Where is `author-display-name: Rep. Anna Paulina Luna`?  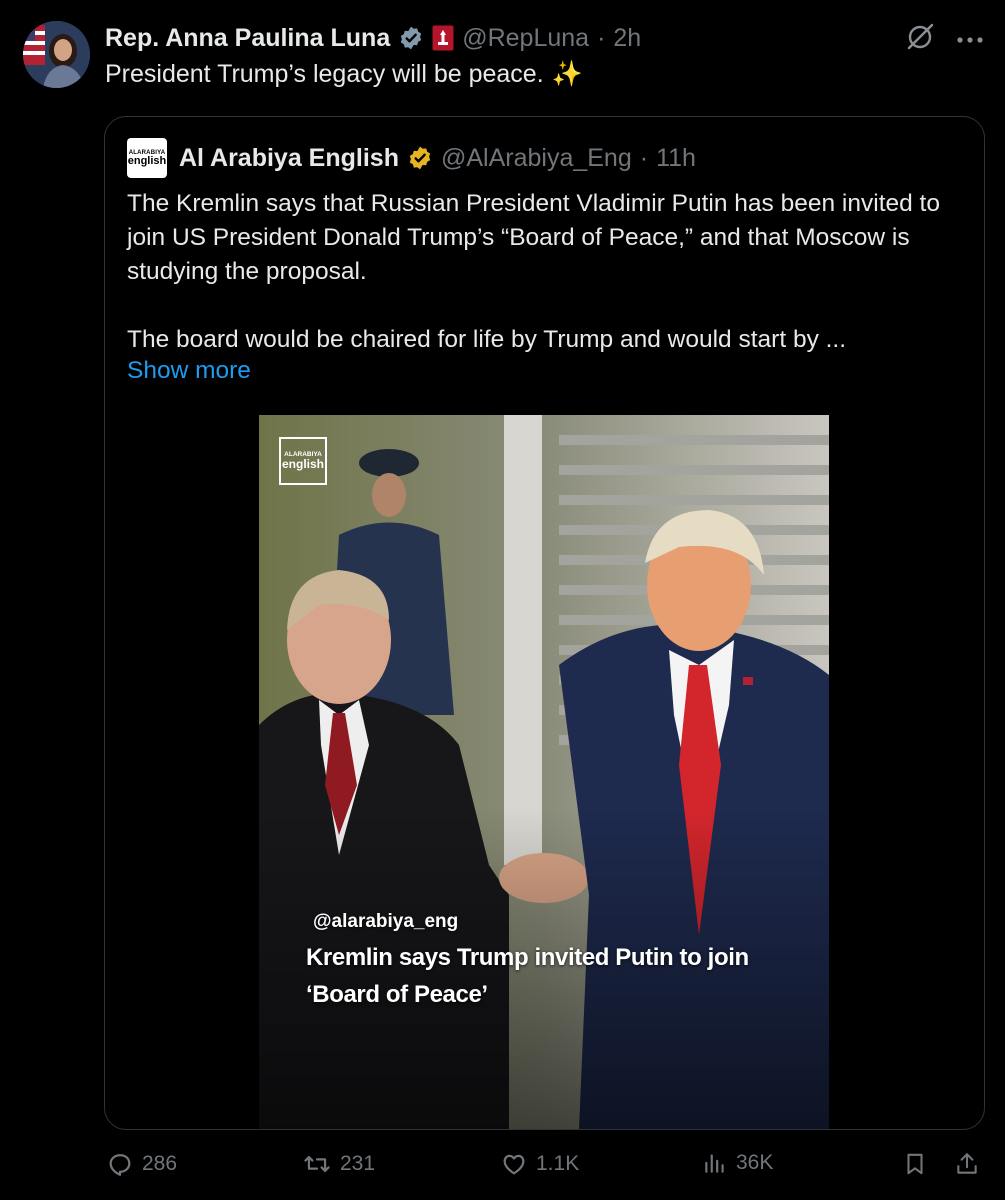 author-display-name: Rep. Anna Paulina Luna is located at coordinates (247, 38).